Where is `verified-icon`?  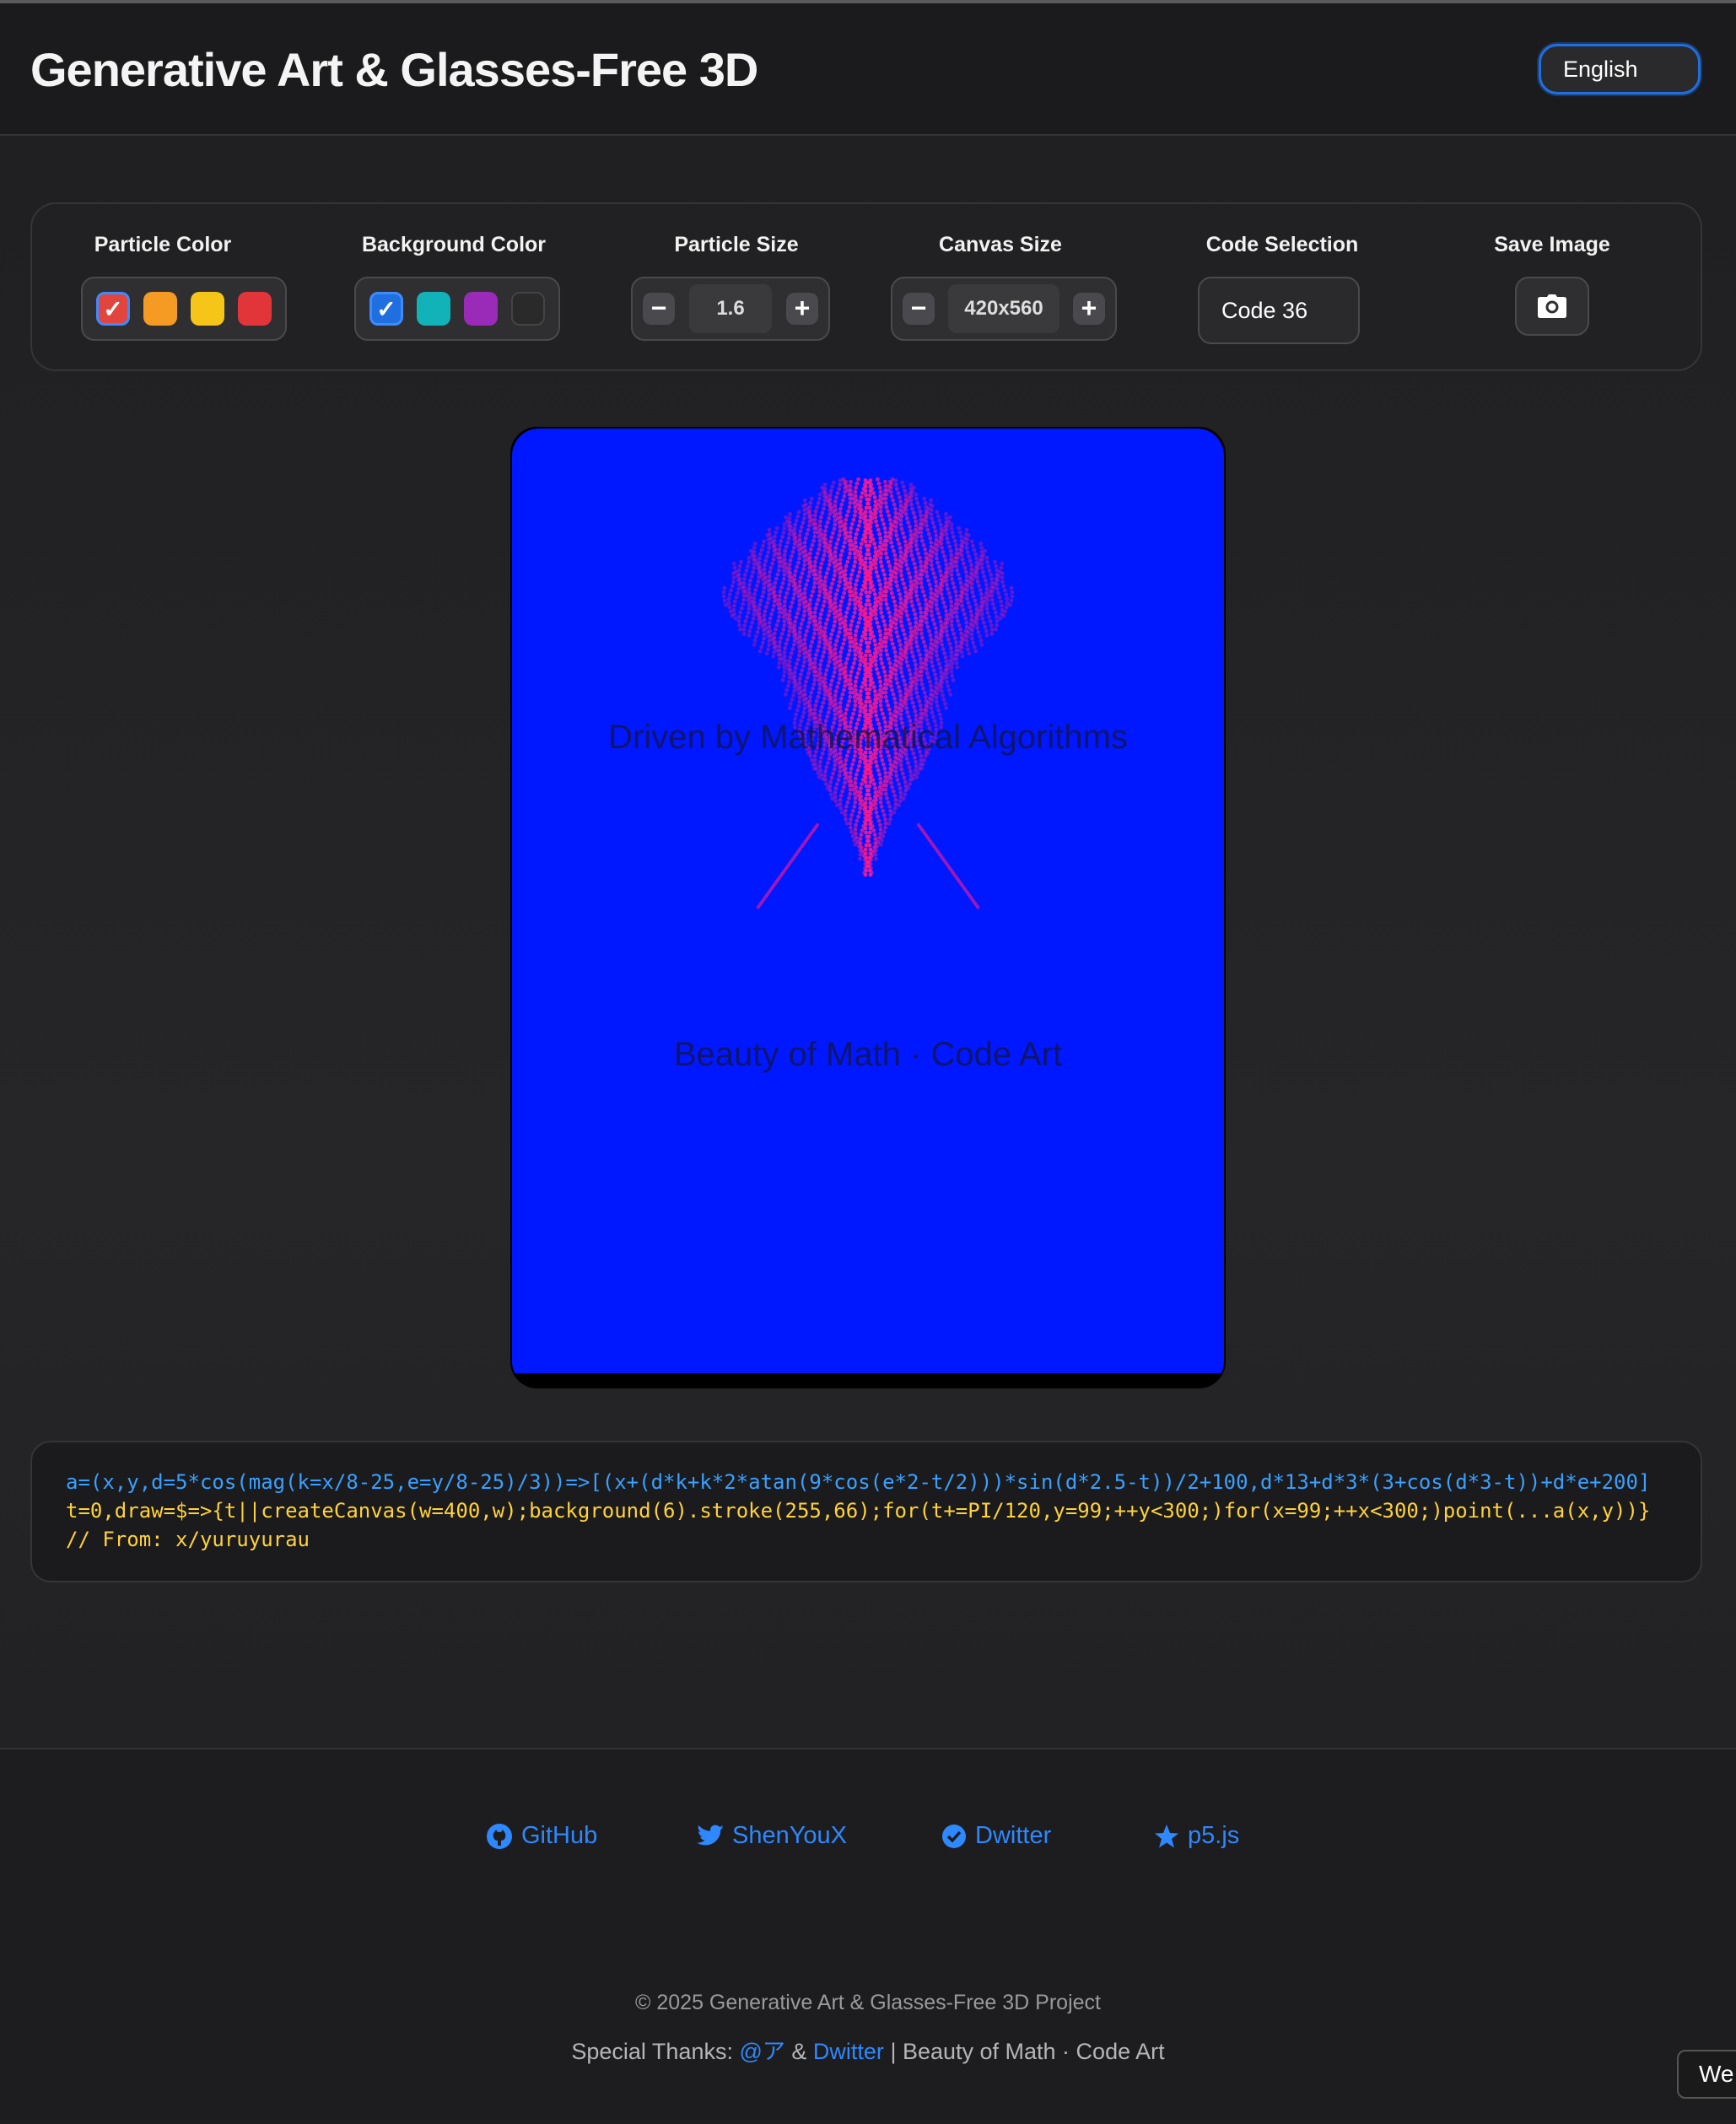 verified-icon is located at coordinates (954, 1836).